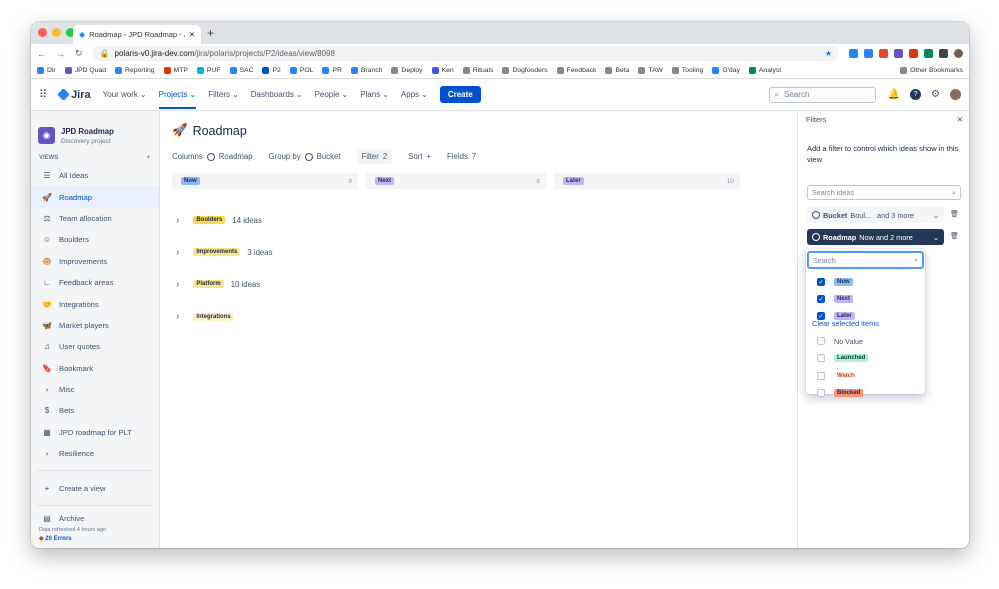 This screenshot has width=999, height=589. I want to click on bookmark-item: Reporting, so click(135, 70).